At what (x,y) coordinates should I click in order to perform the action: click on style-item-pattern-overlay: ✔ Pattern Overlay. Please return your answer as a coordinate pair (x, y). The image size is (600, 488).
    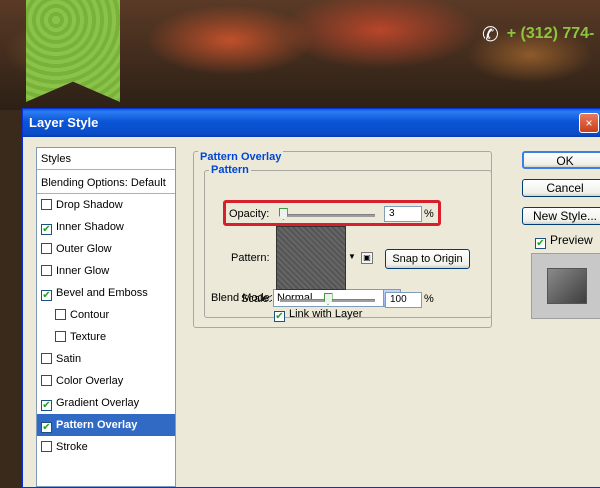
    Looking at the image, I should click on (106, 425).